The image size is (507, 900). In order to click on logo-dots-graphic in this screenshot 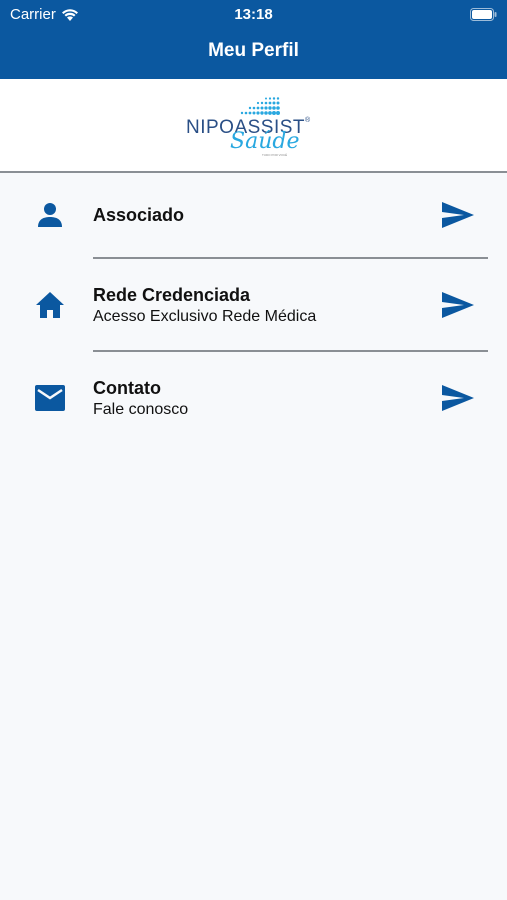, I will do `click(260, 106)`.